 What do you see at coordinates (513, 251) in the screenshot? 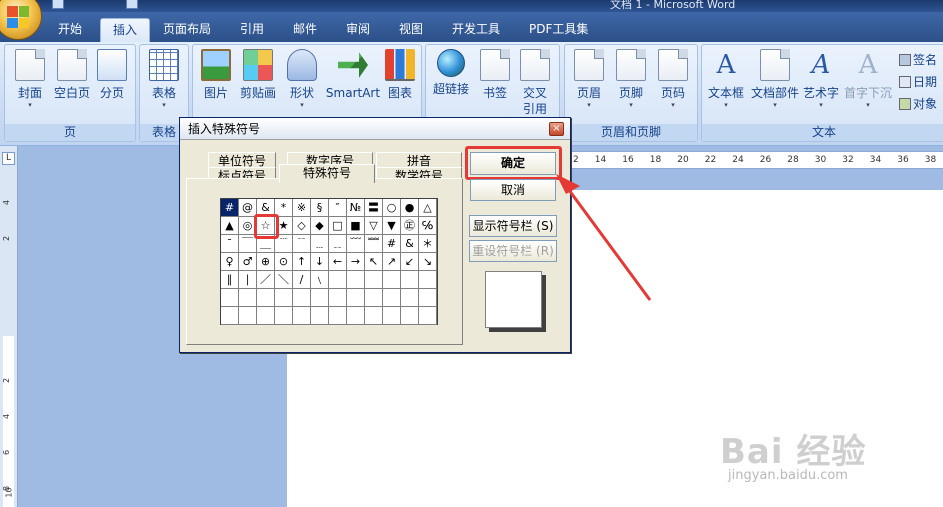
I see `reset-symbol-bar-button: 重设符号栏 (R)` at bounding box center [513, 251].